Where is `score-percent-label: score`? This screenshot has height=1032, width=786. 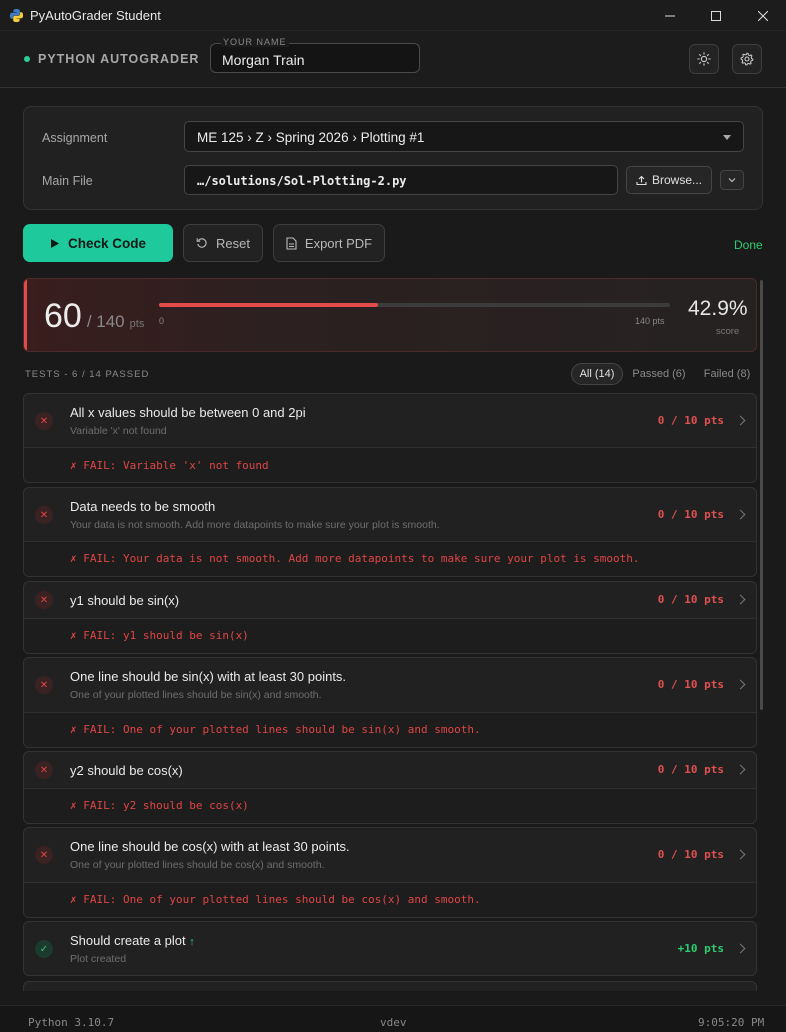 score-percent-label: score is located at coordinates (728, 331).